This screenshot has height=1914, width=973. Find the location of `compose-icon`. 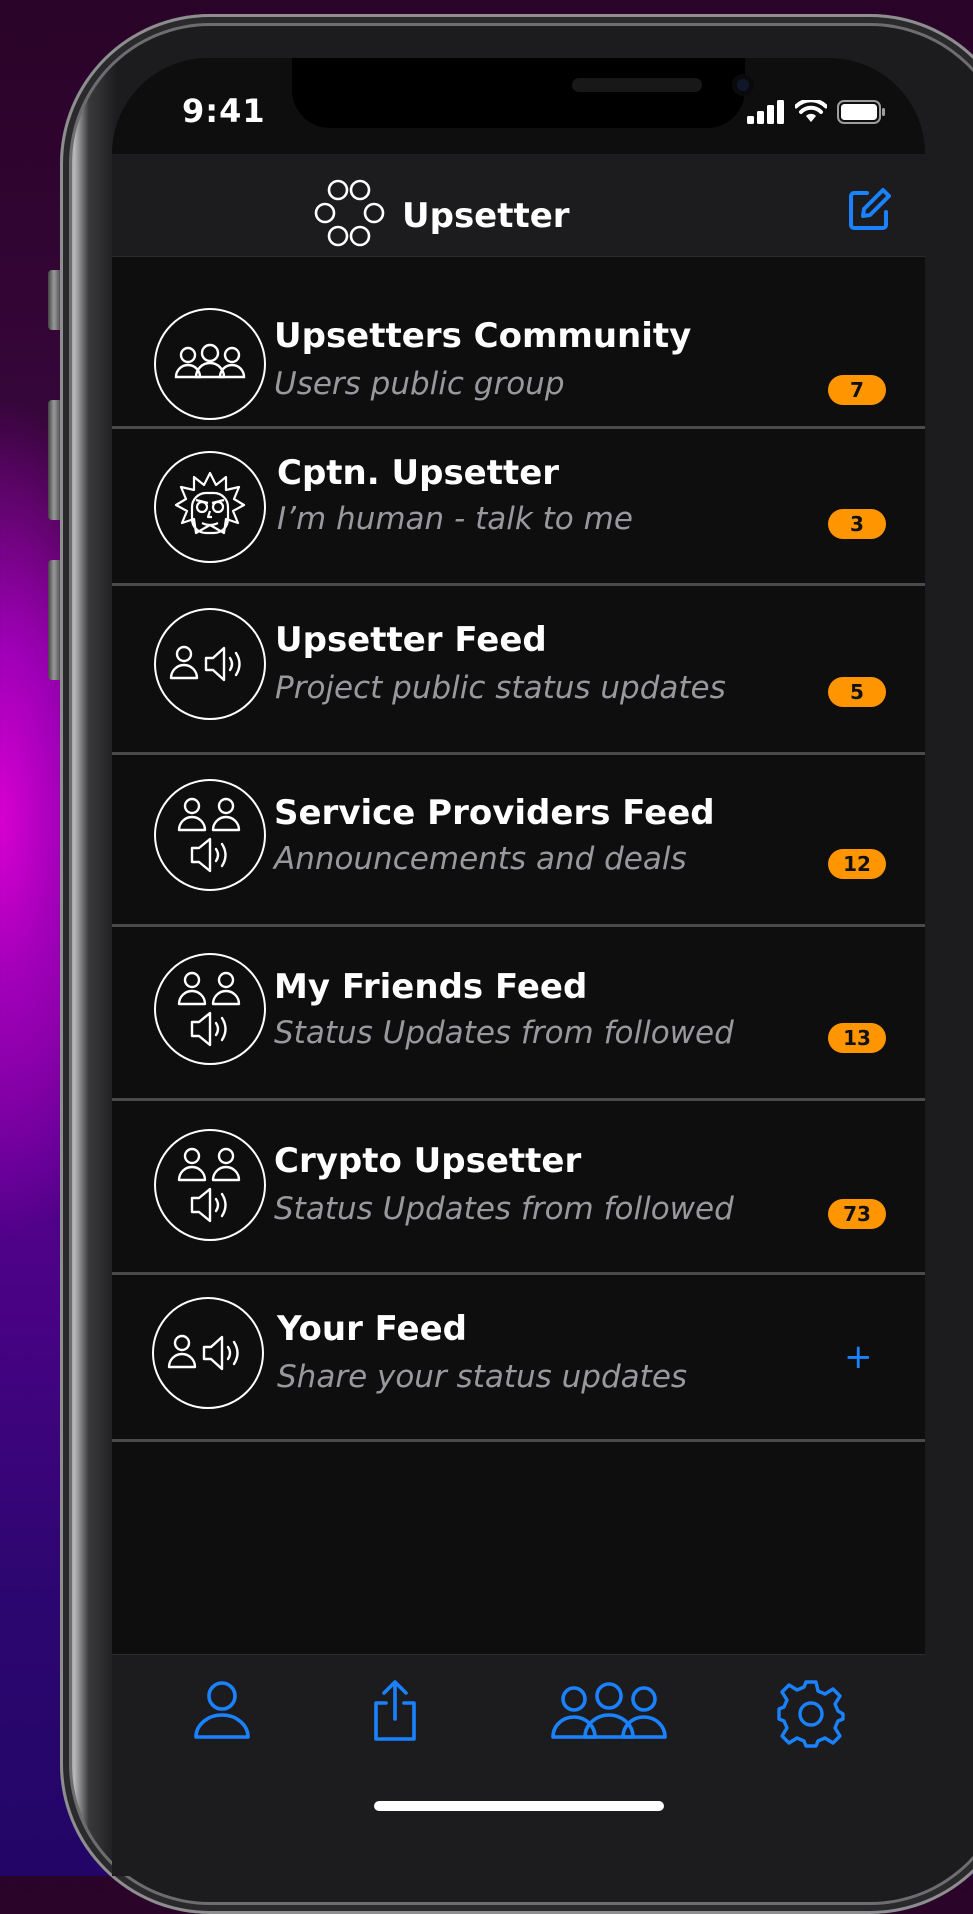

compose-icon is located at coordinates (870, 209).